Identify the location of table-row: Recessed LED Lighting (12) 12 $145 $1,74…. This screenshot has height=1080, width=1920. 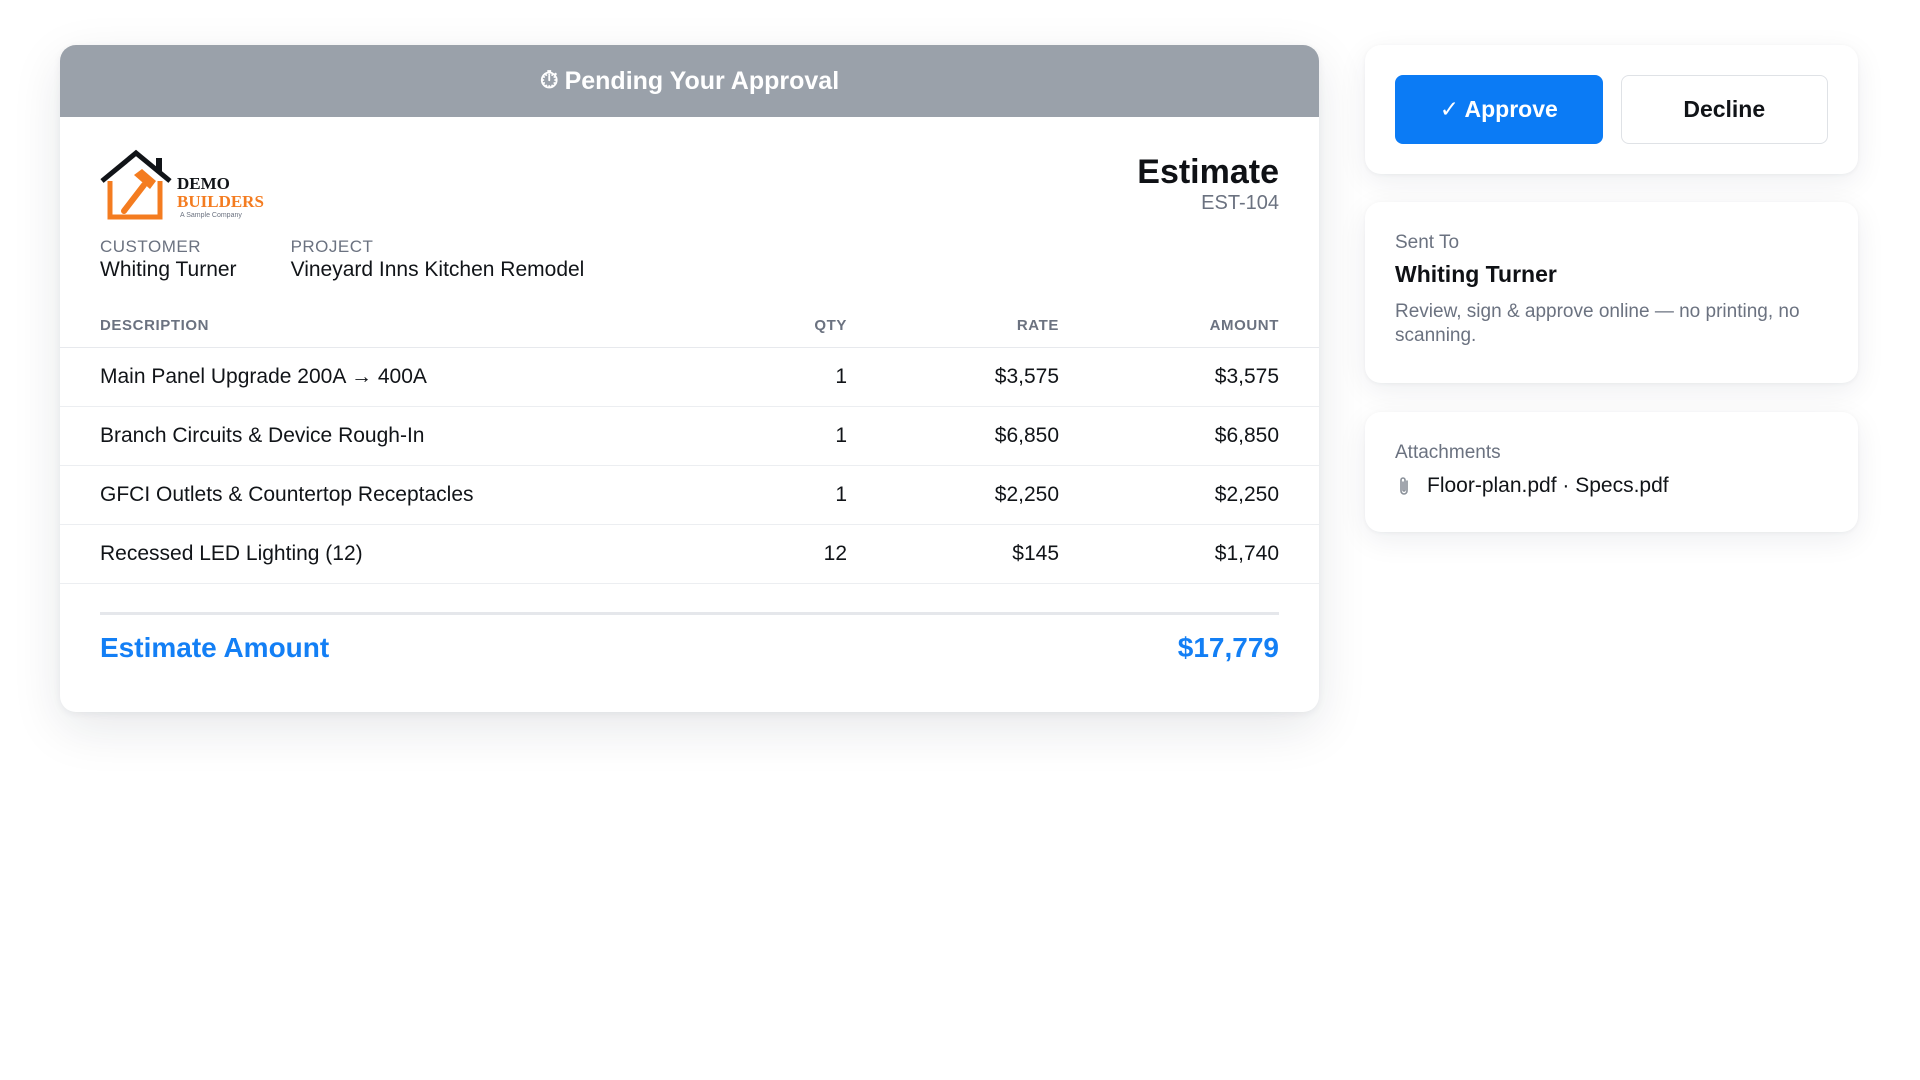
(689, 554).